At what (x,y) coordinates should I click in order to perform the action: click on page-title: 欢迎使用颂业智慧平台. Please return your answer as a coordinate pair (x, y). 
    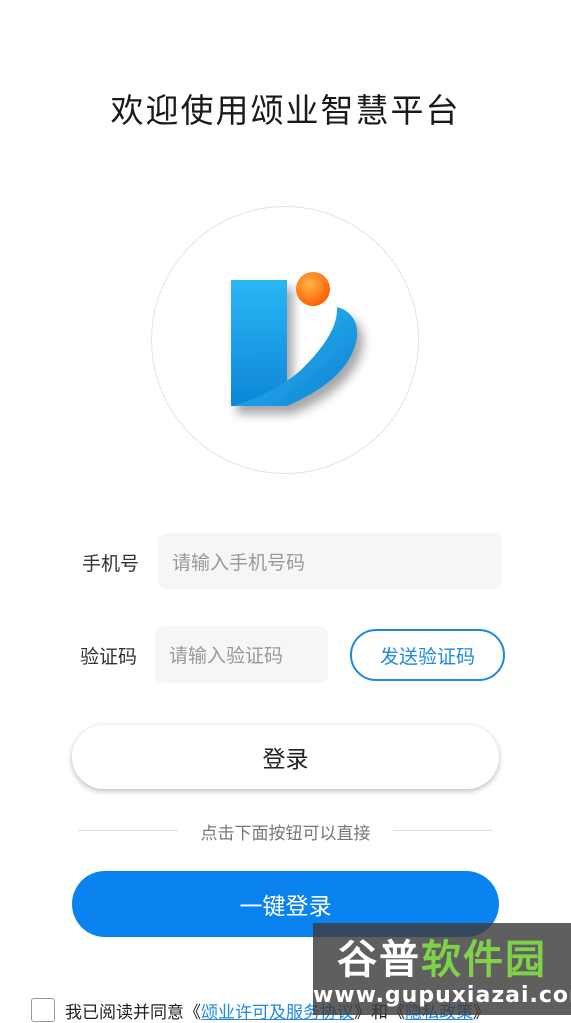
    Looking at the image, I should click on (285, 110).